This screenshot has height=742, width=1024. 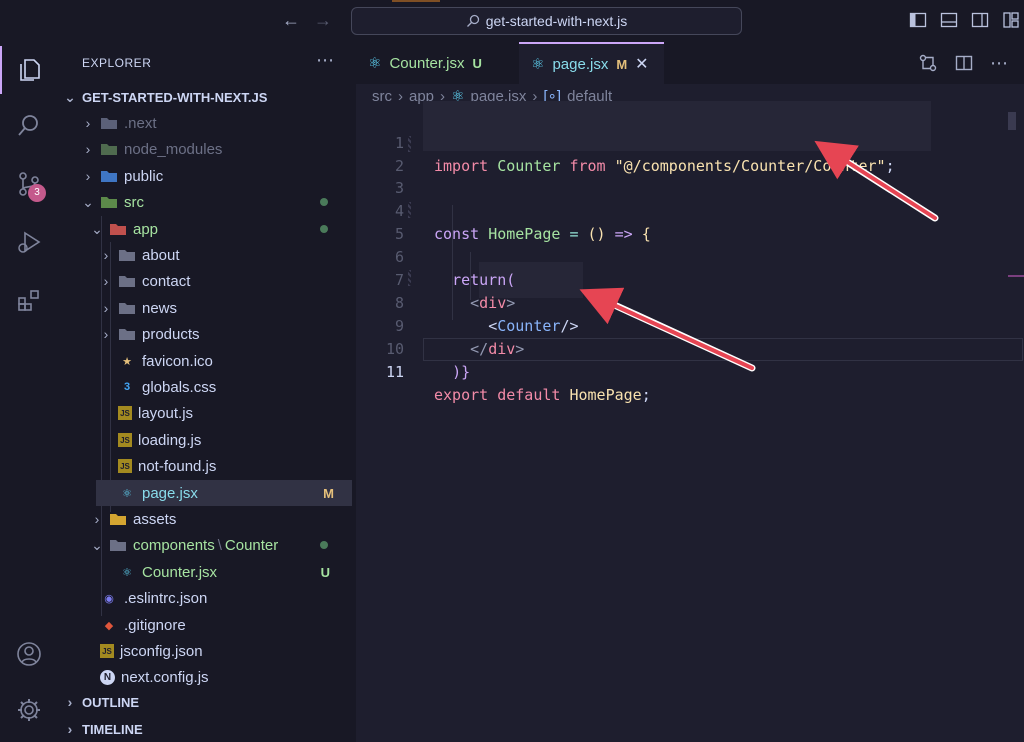 I want to click on tree-file-jsconfig: JS jsconfig.json, so click(x=207, y=651).